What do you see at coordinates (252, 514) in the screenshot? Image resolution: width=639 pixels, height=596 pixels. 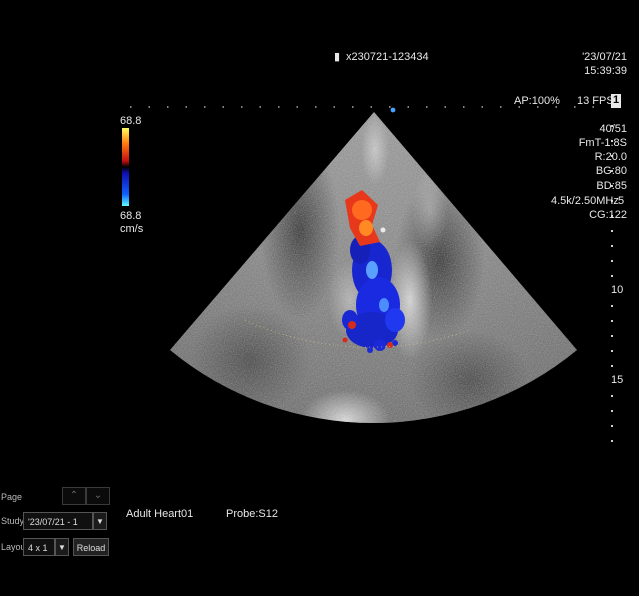 I see `probe-name: Probe:S12` at bounding box center [252, 514].